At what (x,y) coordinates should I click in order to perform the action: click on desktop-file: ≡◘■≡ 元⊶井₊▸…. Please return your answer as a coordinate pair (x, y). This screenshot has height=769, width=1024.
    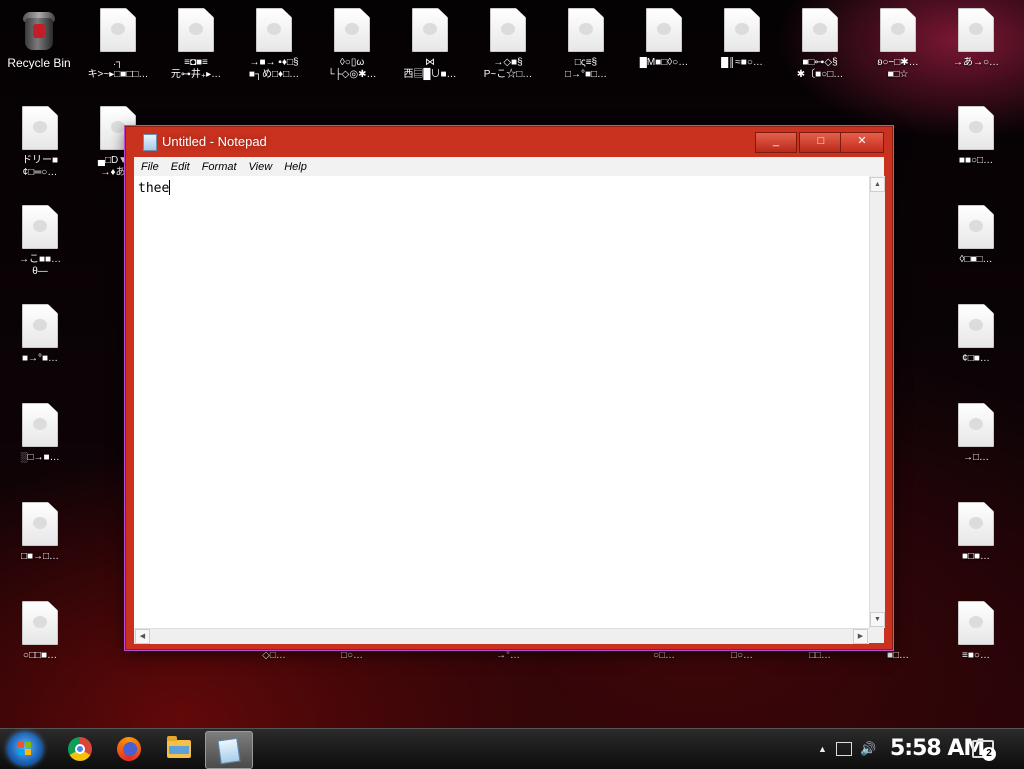
    Looking at the image, I should click on (196, 44).